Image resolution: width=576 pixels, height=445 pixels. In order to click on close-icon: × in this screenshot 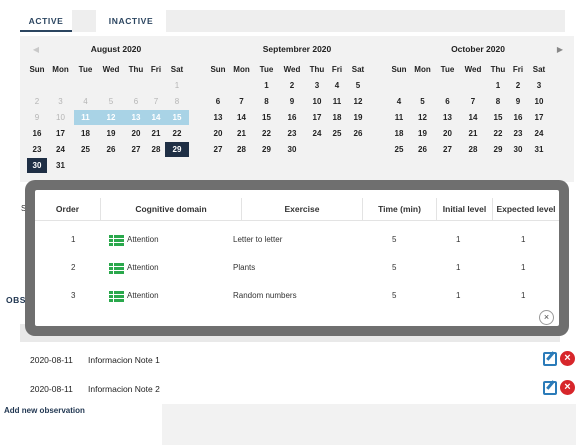, I will do `click(546, 317)`.